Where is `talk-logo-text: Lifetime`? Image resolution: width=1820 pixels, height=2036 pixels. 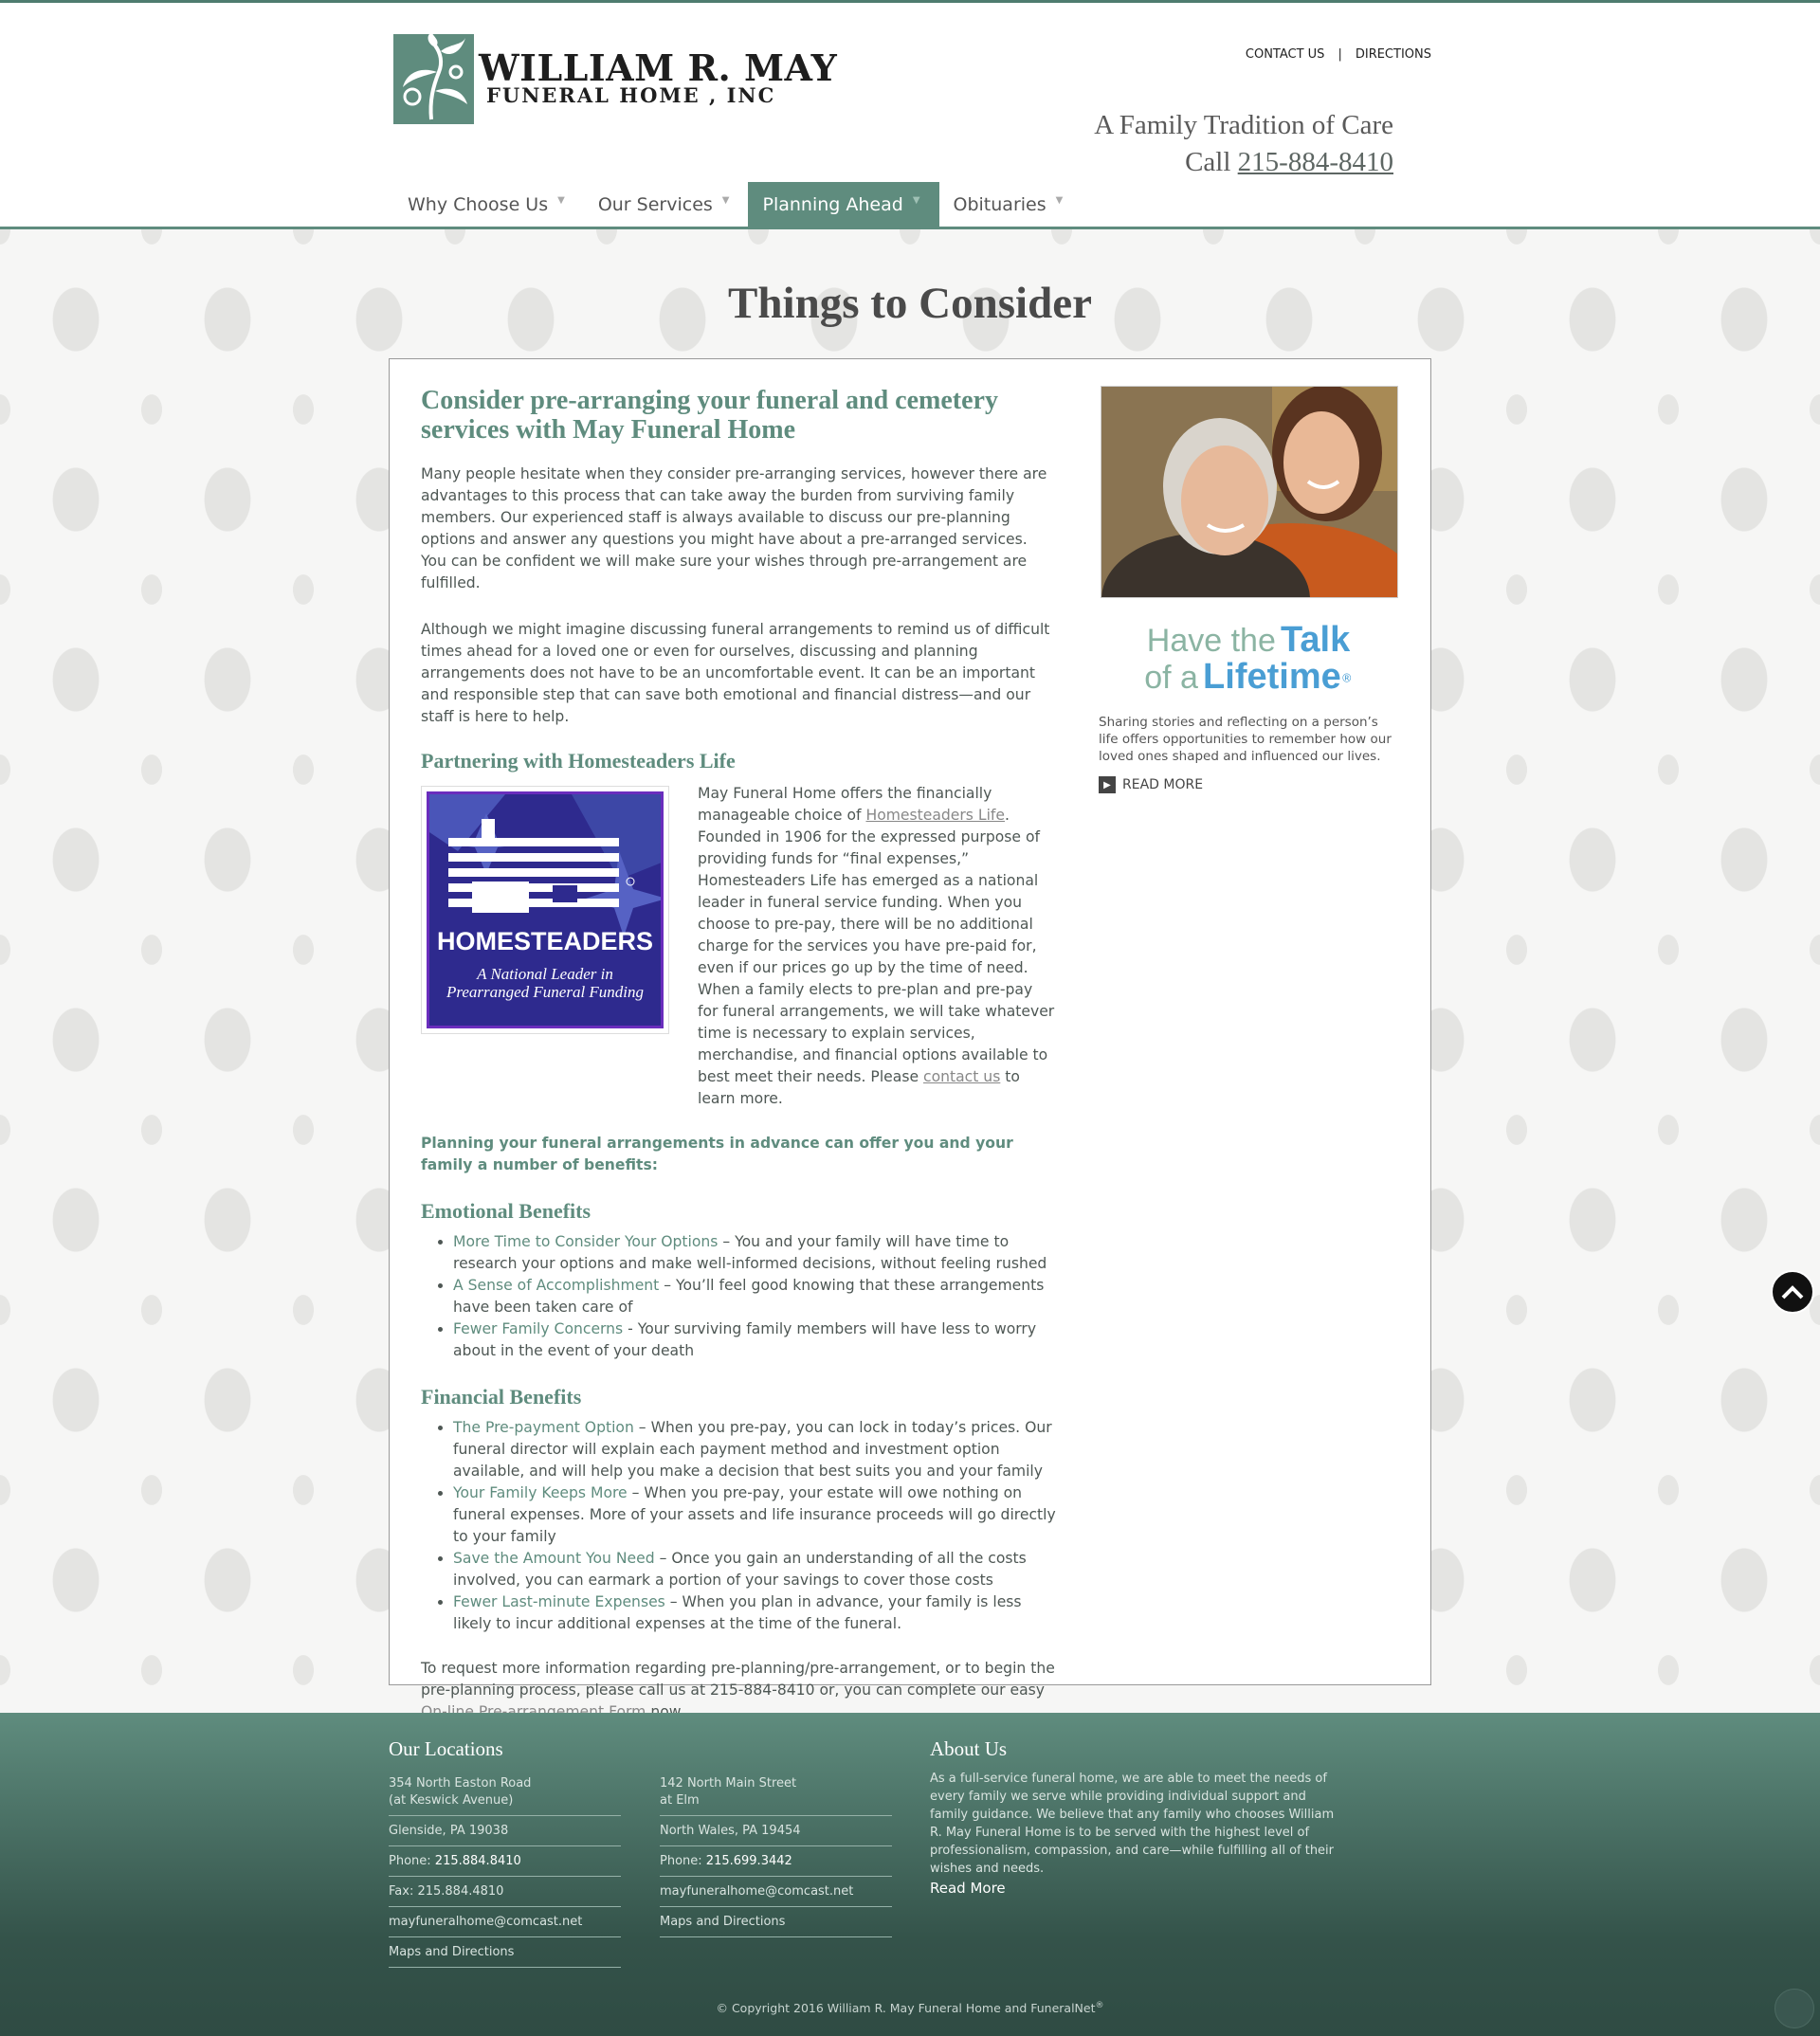
talk-logo-text: Lifetime is located at coordinates (1272, 677).